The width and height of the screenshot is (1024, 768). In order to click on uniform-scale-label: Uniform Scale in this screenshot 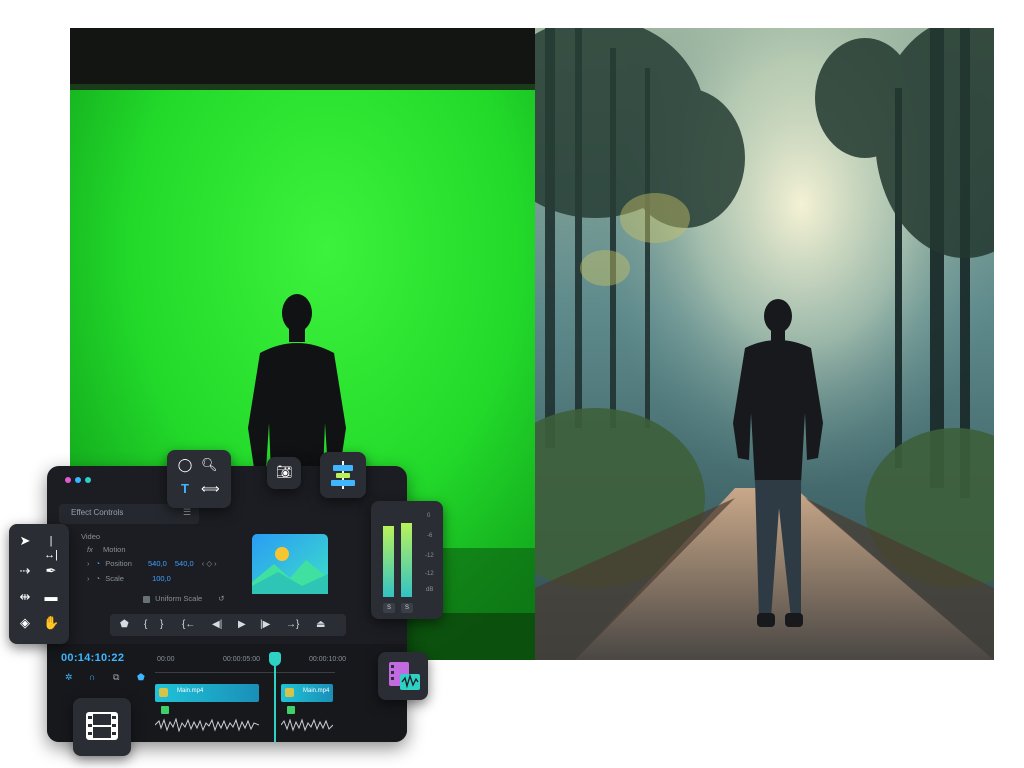, I will do `click(179, 598)`.